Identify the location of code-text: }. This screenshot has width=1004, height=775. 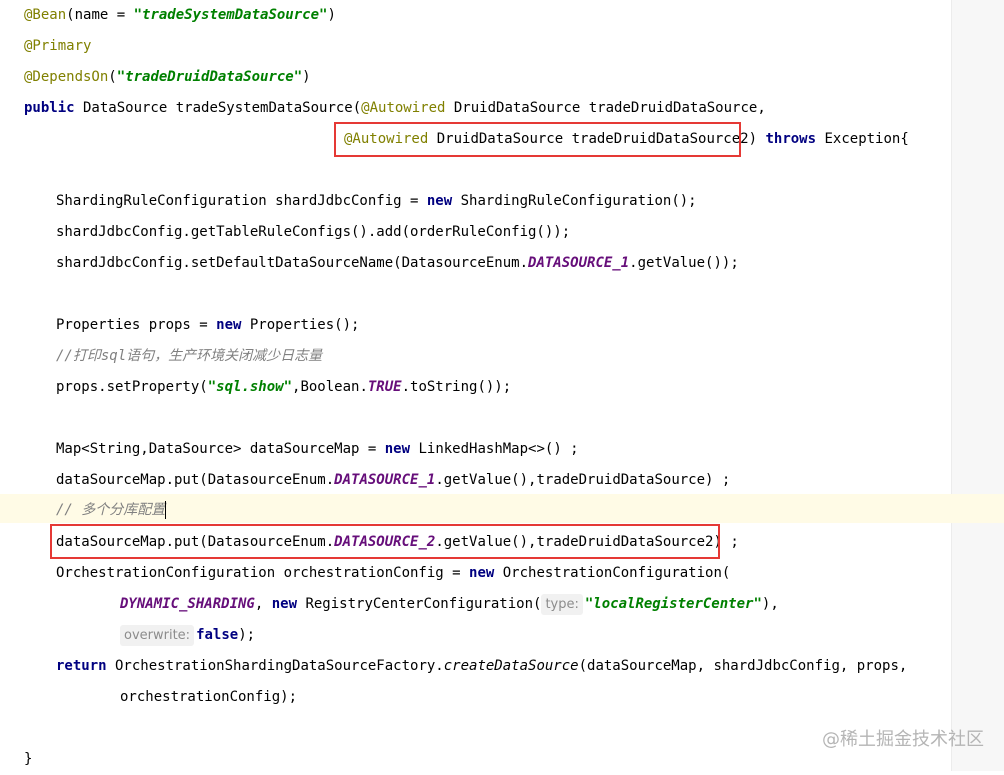
(28, 759).